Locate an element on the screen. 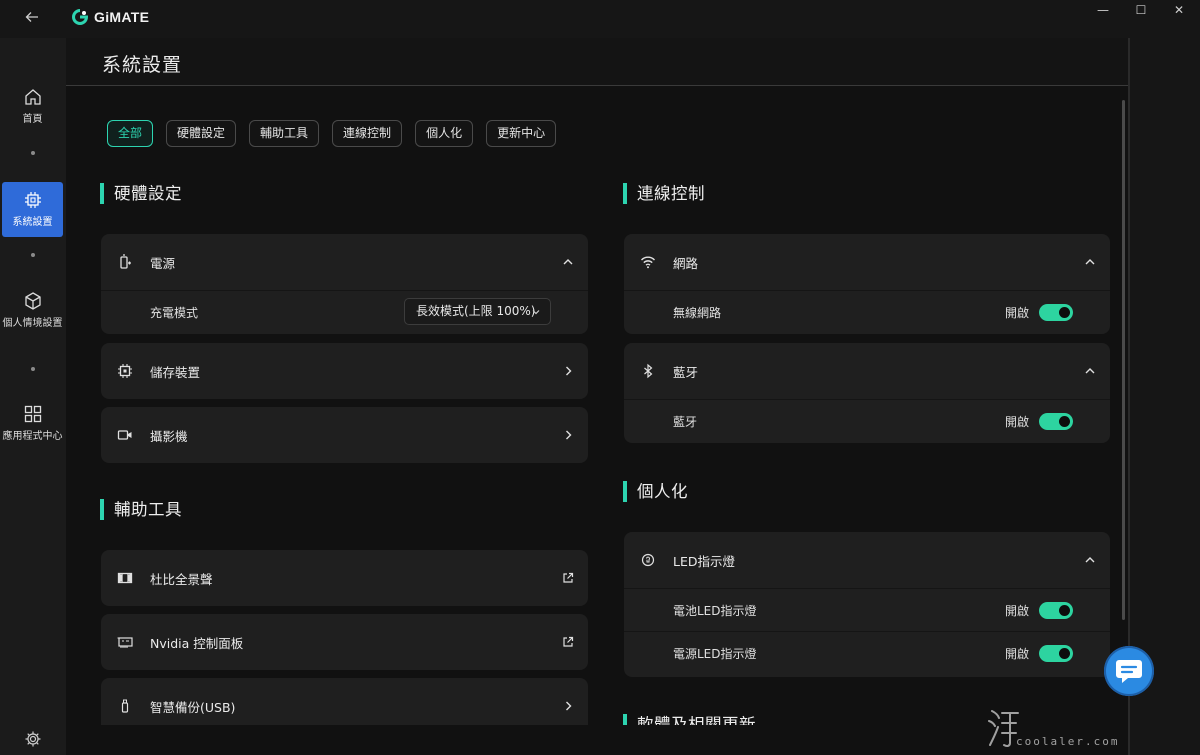  section-title-updates: 軟體及相關更新 is located at coordinates (723, 719).